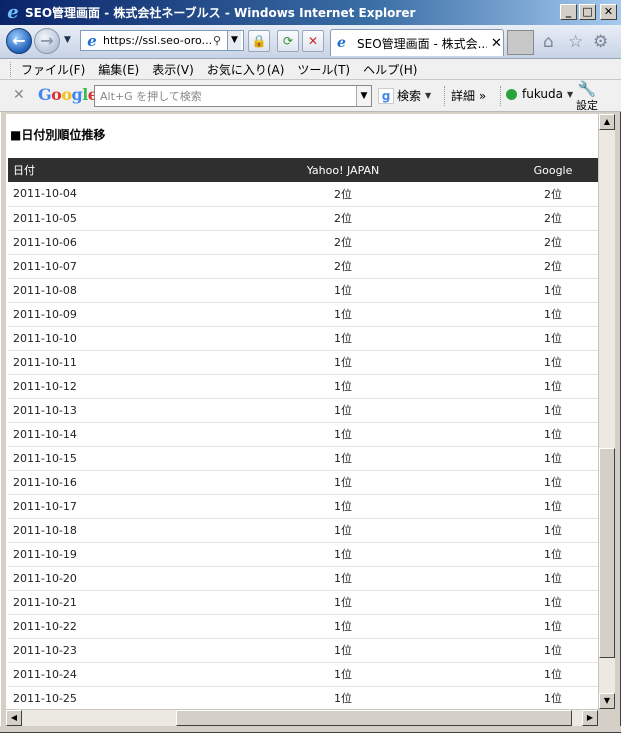  I want to click on menu-favorites: お気に入り(A), so click(246, 69).